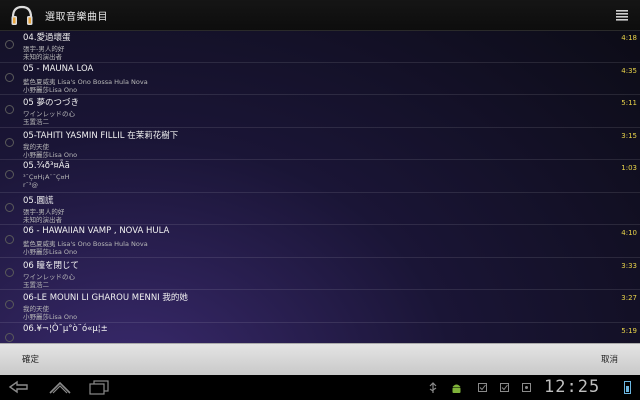 This screenshot has width=640, height=400. What do you see at coordinates (320, 333) in the screenshot?
I see `song-row: 06.¥¬¦Ò¯µ°ò¨ó«µ¦± 5:19` at bounding box center [320, 333].